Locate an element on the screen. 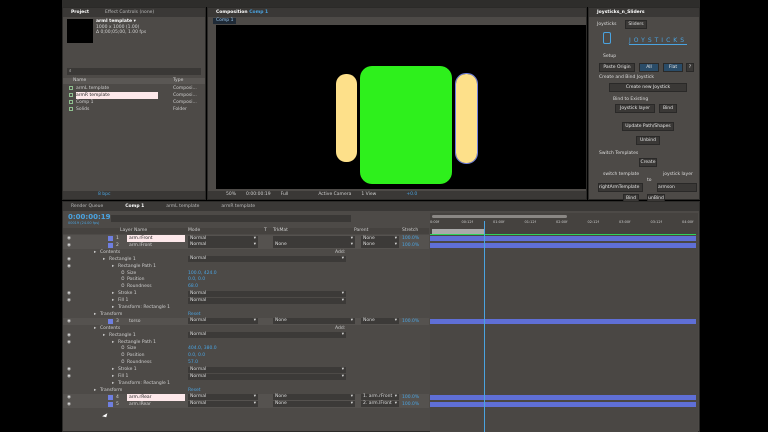  timeline-tab: armL template is located at coordinates (182, 206).